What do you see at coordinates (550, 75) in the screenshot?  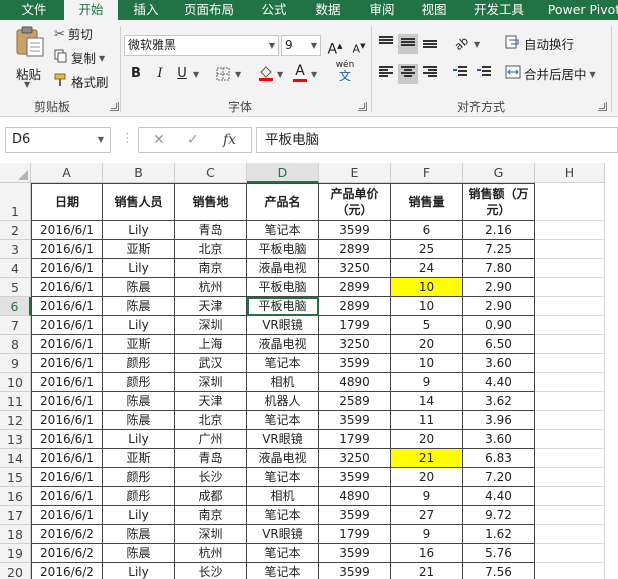 I see `merge-center-button: 合并后居中 ▼` at bounding box center [550, 75].